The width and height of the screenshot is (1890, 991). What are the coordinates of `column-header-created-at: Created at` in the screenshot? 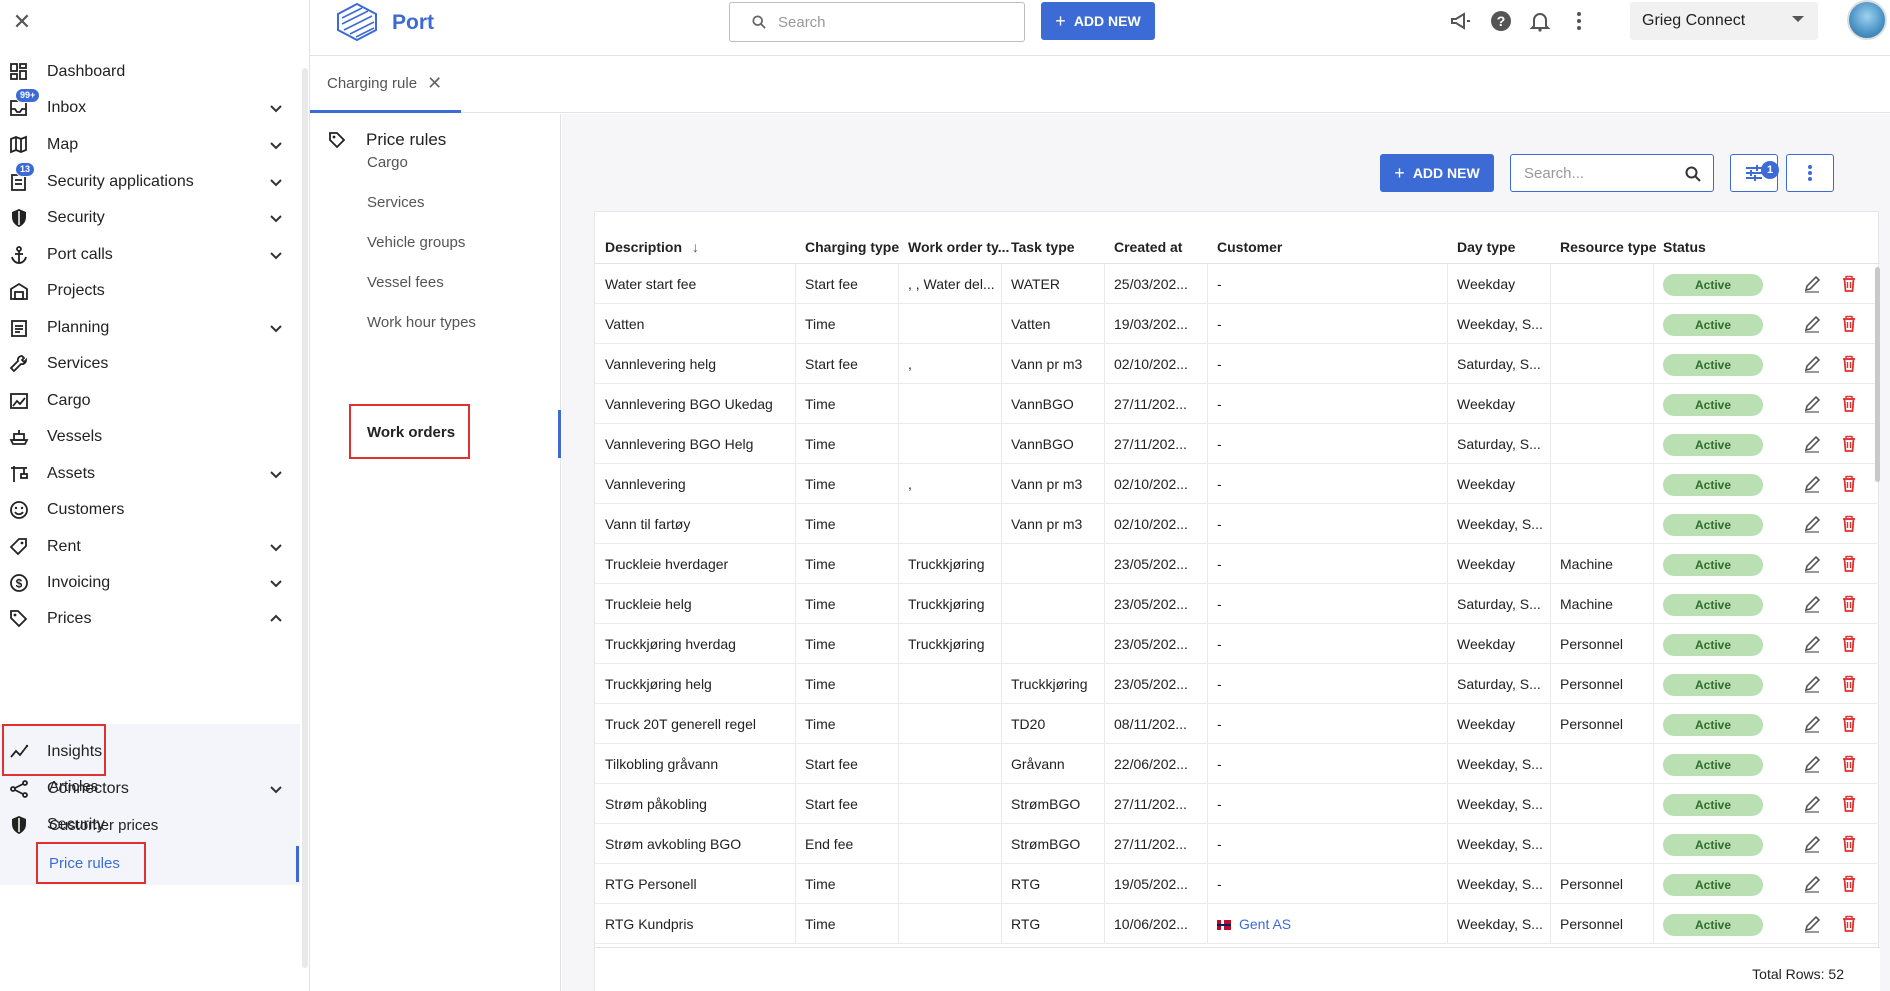 It's located at (1148, 247).